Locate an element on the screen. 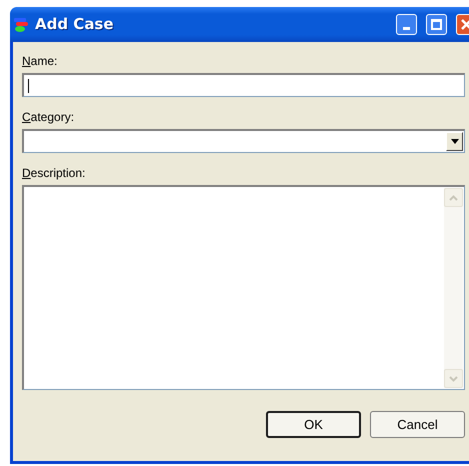 The height and width of the screenshot is (466, 469). minimize-icon is located at coordinates (406, 28).